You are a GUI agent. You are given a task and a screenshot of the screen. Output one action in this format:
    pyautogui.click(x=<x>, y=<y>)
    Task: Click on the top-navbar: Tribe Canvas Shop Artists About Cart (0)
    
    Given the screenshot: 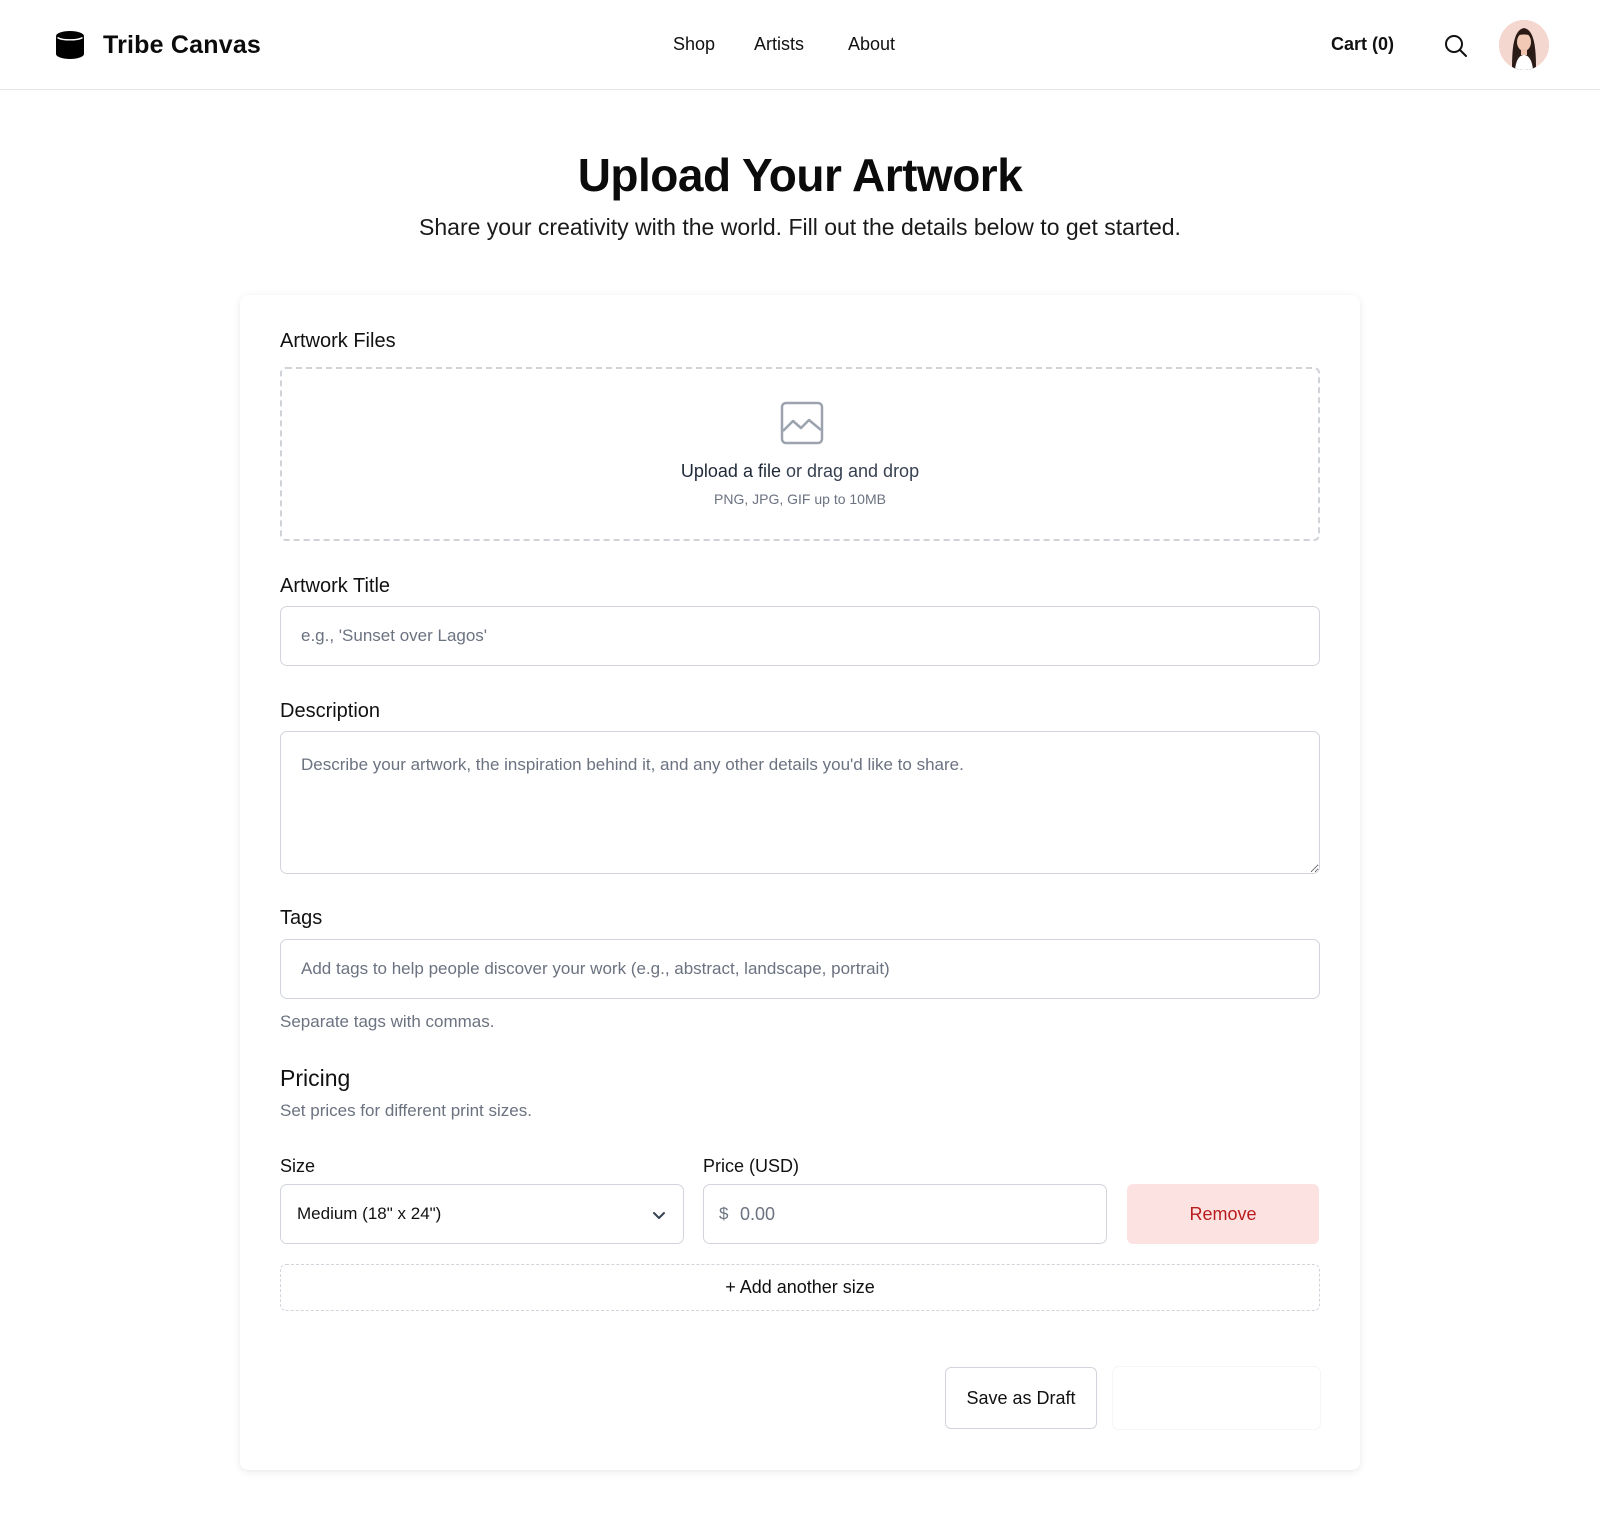 What is the action you would take?
    pyautogui.click(x=800, y=45)
    